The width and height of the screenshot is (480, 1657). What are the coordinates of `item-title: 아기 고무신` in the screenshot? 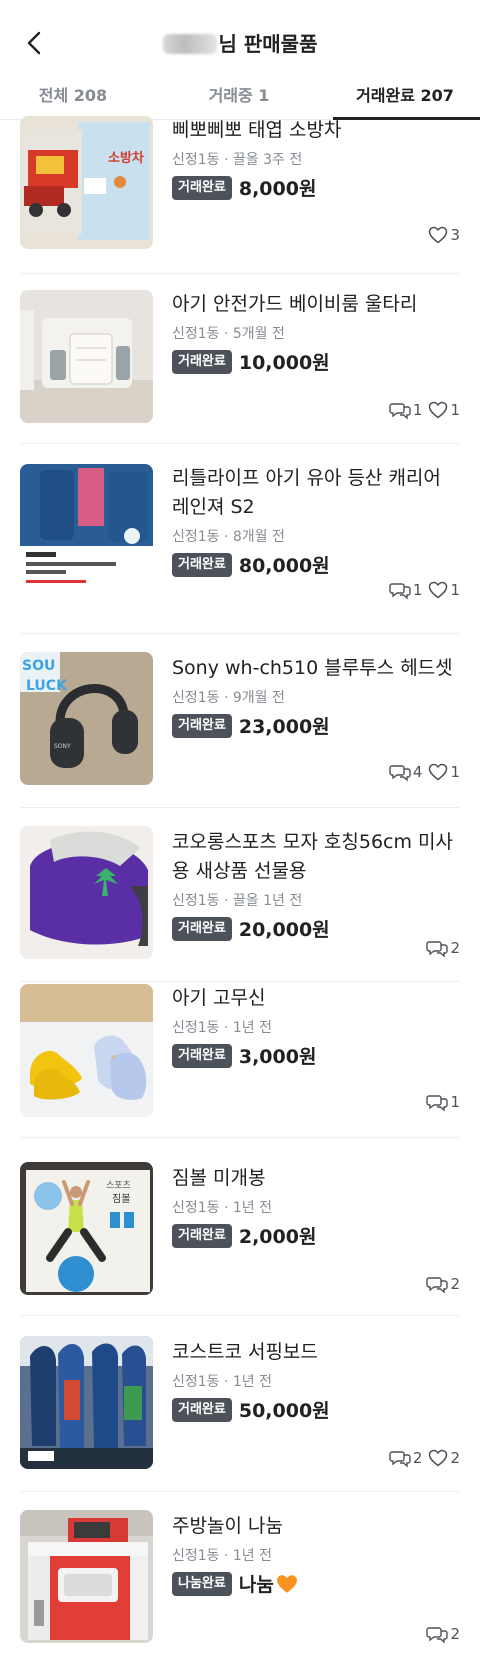 It's located at (219, 998).